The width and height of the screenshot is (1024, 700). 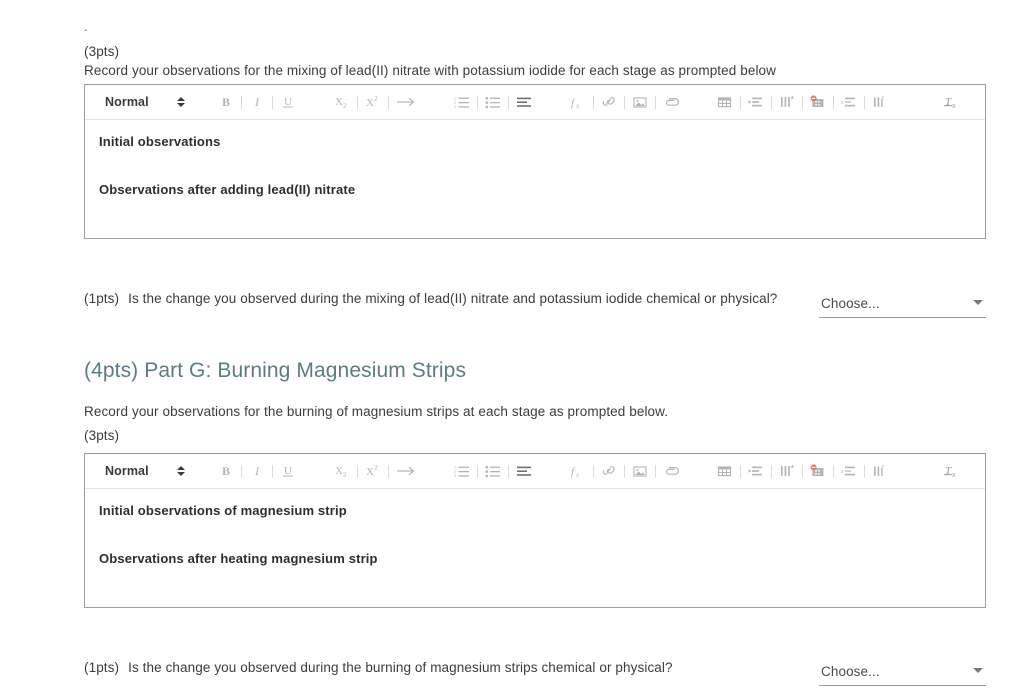 What do you see at coordinates (102, 298) in the screenshot?
I see `question-1-points: (1pts)` at bounding box center [102, 298].